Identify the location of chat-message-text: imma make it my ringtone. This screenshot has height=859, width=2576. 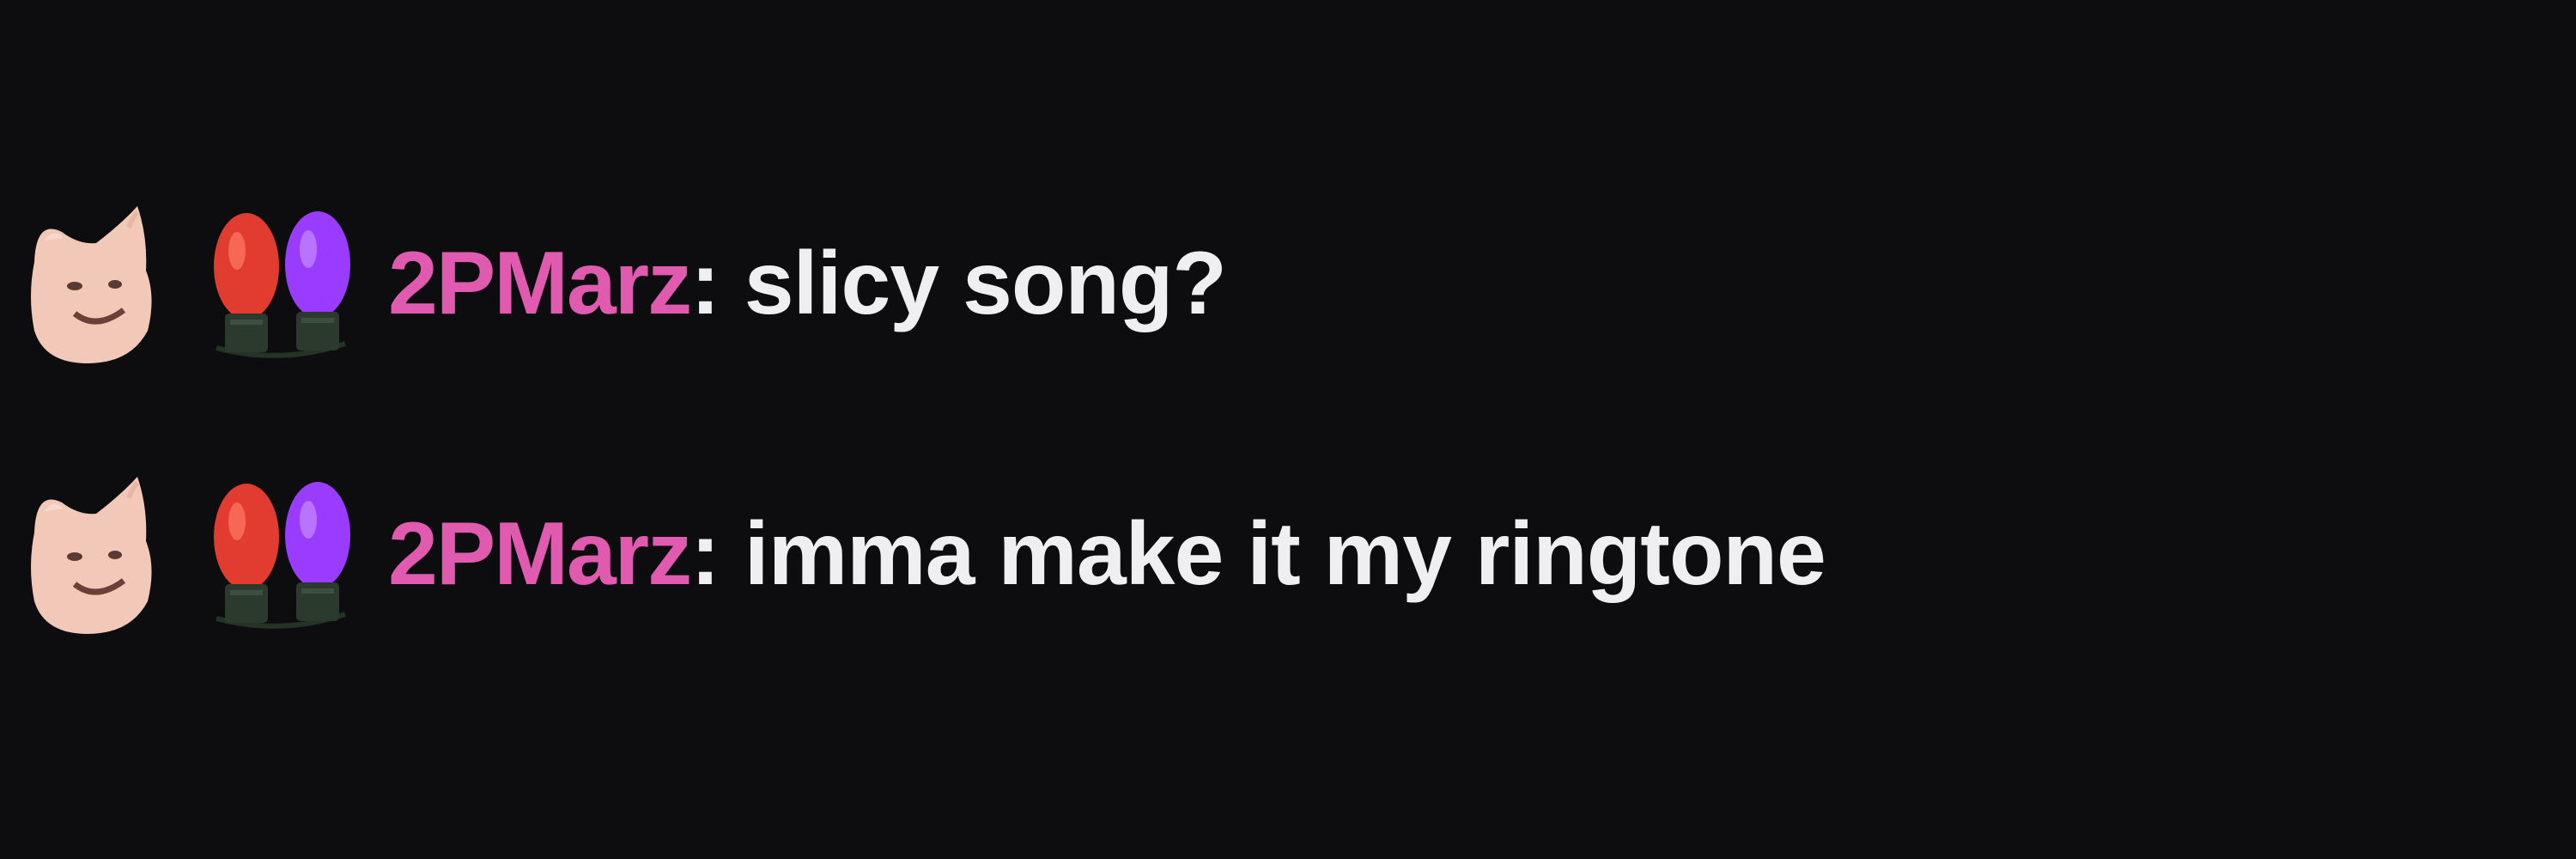
(1285, 554).